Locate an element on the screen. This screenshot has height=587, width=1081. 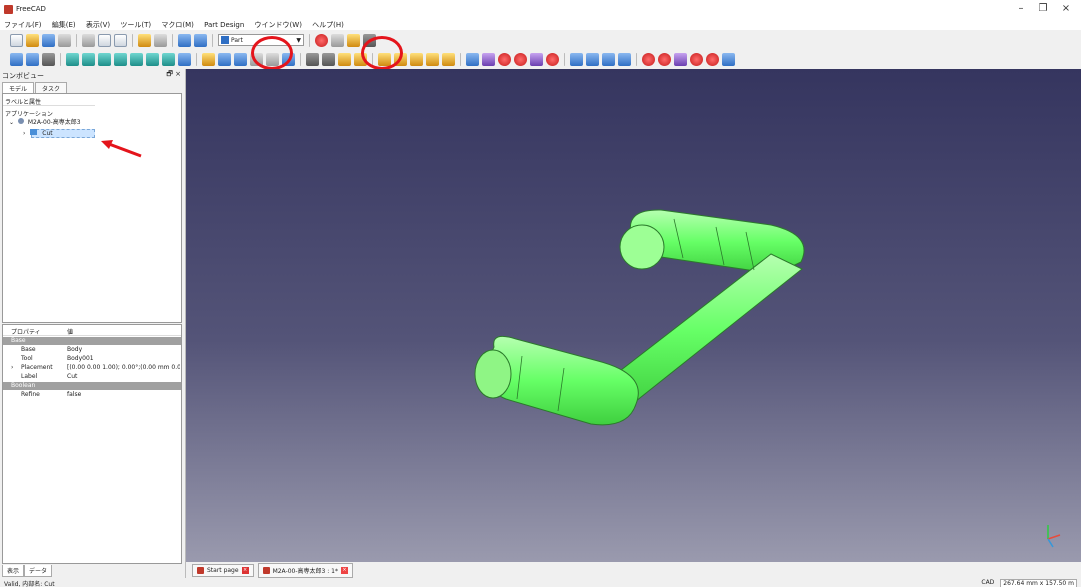
property-key: Placement is located at coordinates (37, 367).